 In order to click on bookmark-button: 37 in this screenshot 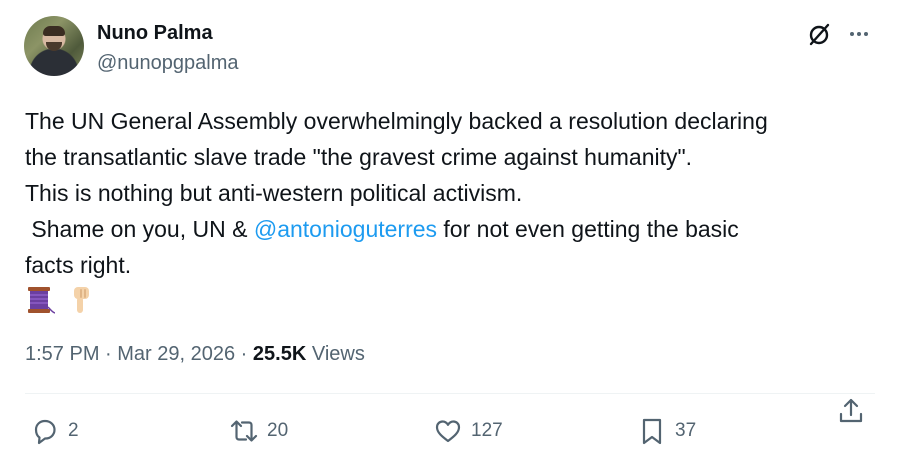, I will do `click(666, 431)`.